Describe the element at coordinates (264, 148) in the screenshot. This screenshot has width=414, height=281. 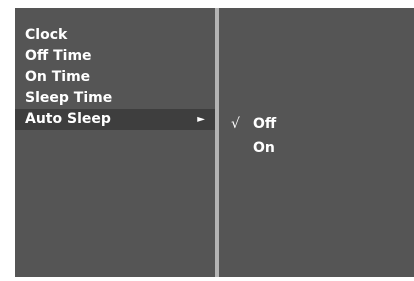
I see `option-label: On` at that location.